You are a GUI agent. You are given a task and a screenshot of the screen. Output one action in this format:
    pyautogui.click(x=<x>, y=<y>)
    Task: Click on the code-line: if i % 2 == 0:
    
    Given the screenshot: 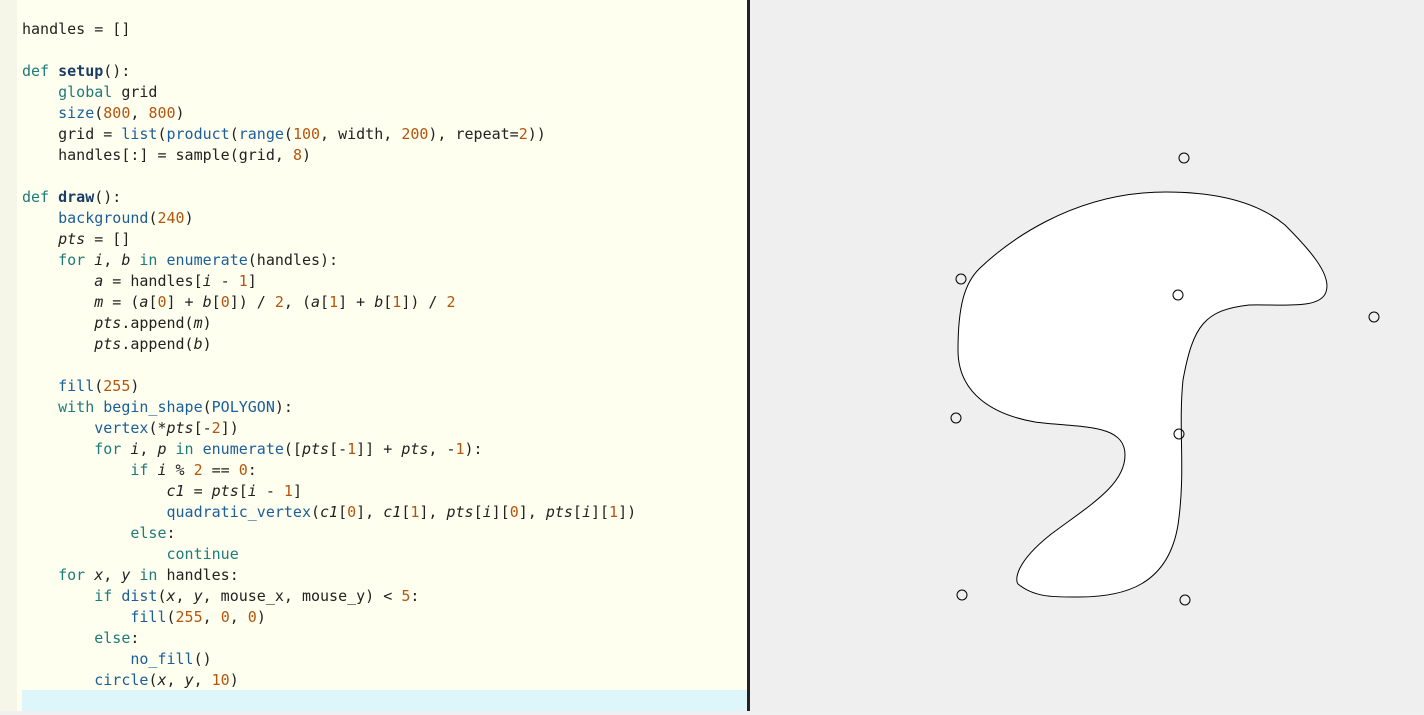 What is the action you would take?
    pyautogui.click(x=139, y=470)
    